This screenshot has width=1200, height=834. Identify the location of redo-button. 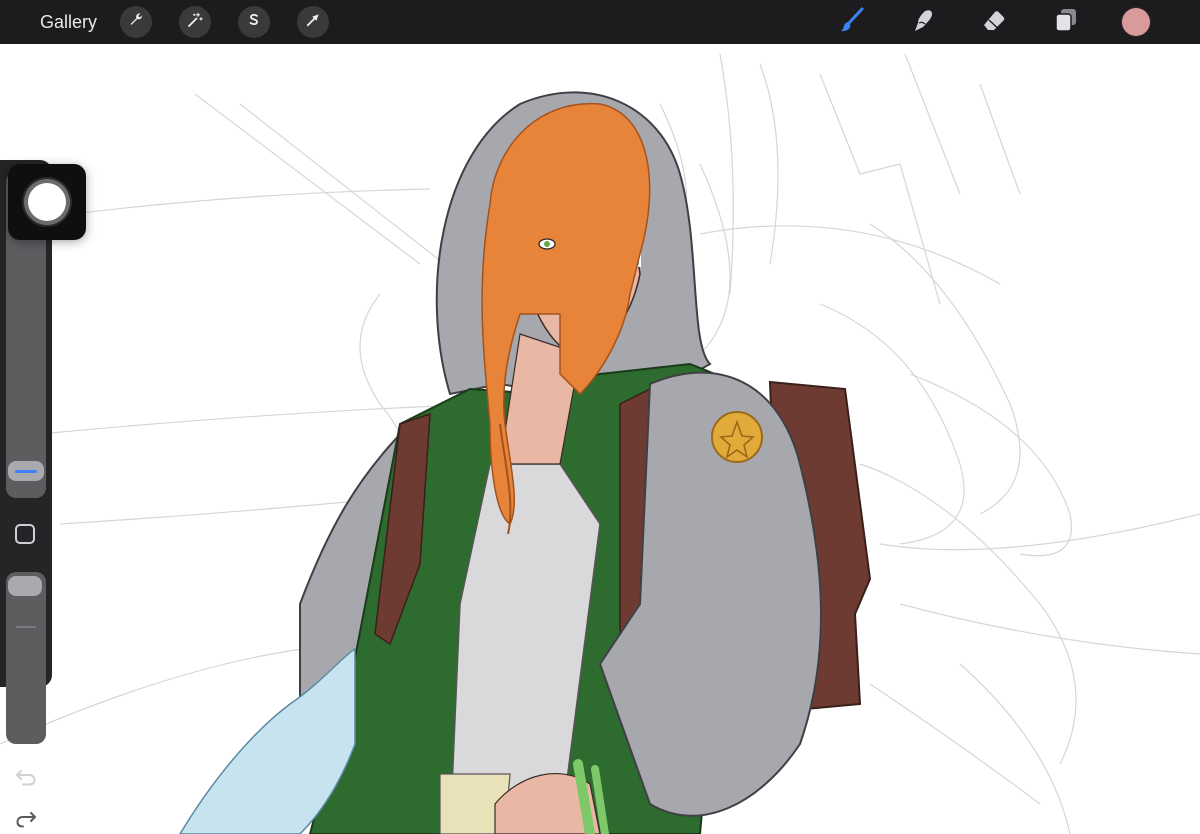
(26, 820).